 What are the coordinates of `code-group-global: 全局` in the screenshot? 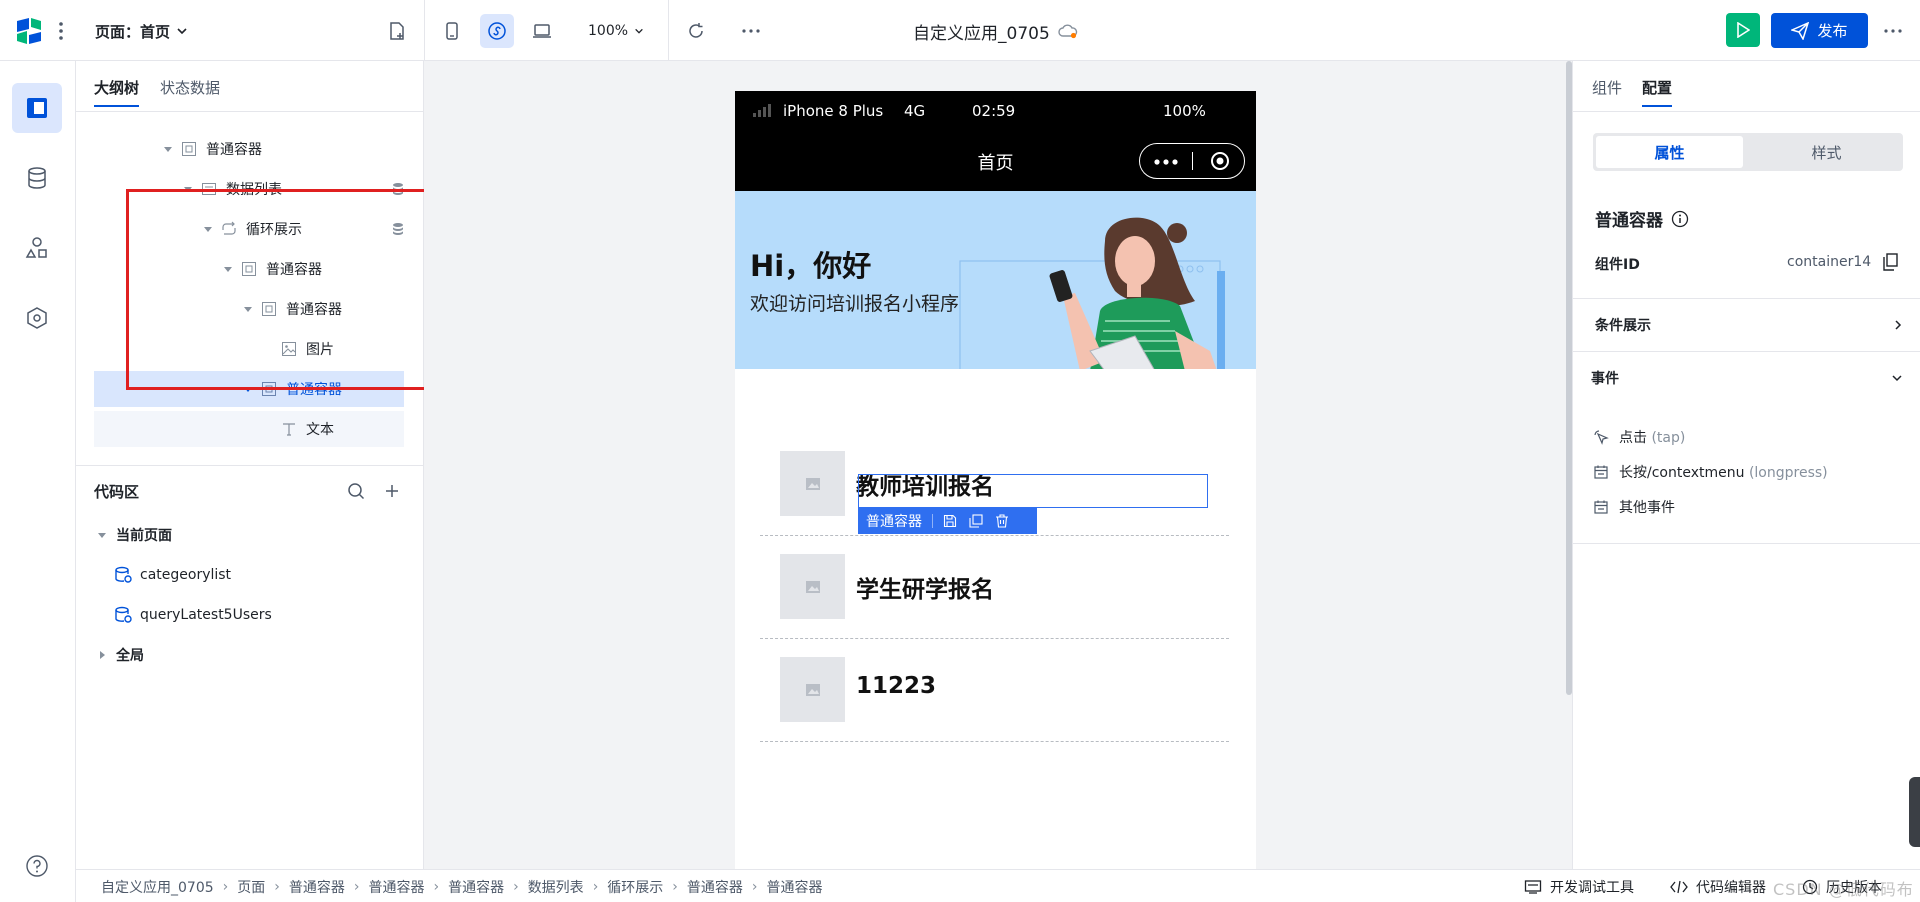 It's located at (119, 655).